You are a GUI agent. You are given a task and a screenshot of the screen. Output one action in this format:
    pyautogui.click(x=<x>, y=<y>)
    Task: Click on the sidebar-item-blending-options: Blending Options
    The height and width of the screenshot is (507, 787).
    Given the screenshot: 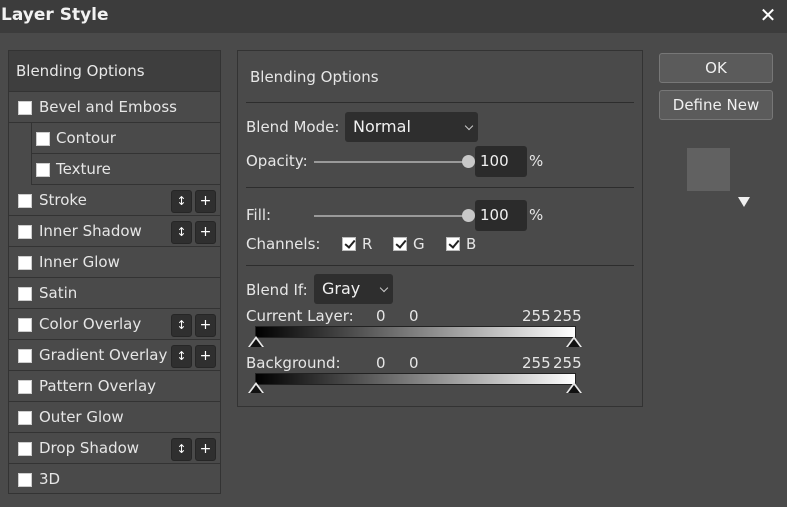 What is the action you would take?
    pyautogui.click(x=114, y=71)
    